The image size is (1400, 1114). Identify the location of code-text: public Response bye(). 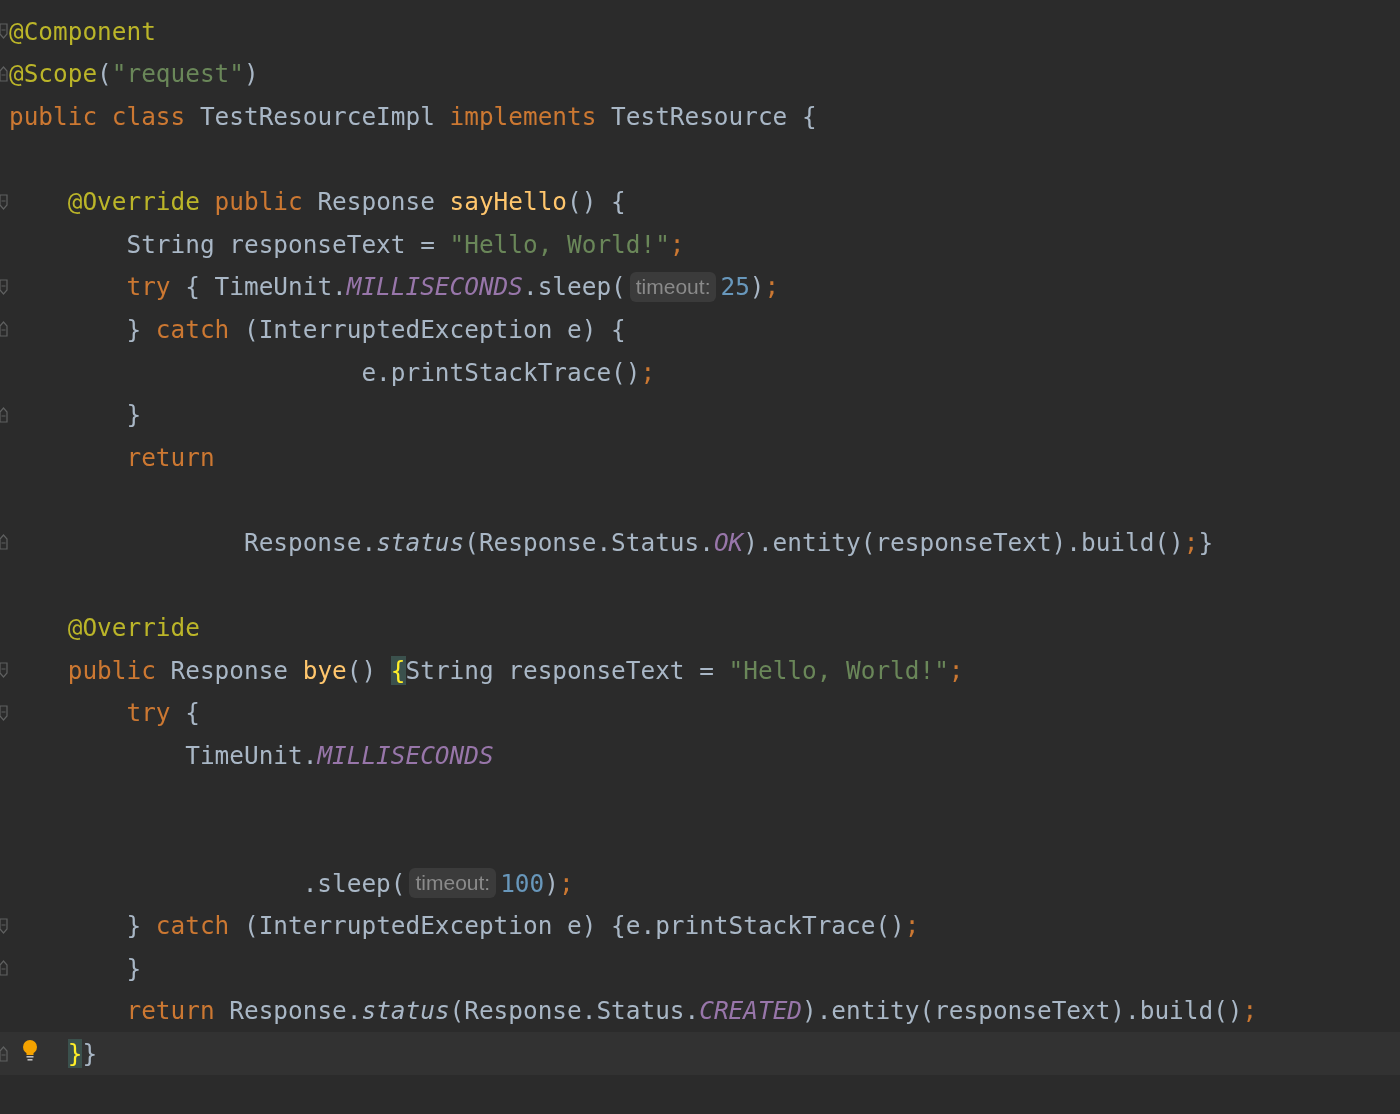
(222, 670).